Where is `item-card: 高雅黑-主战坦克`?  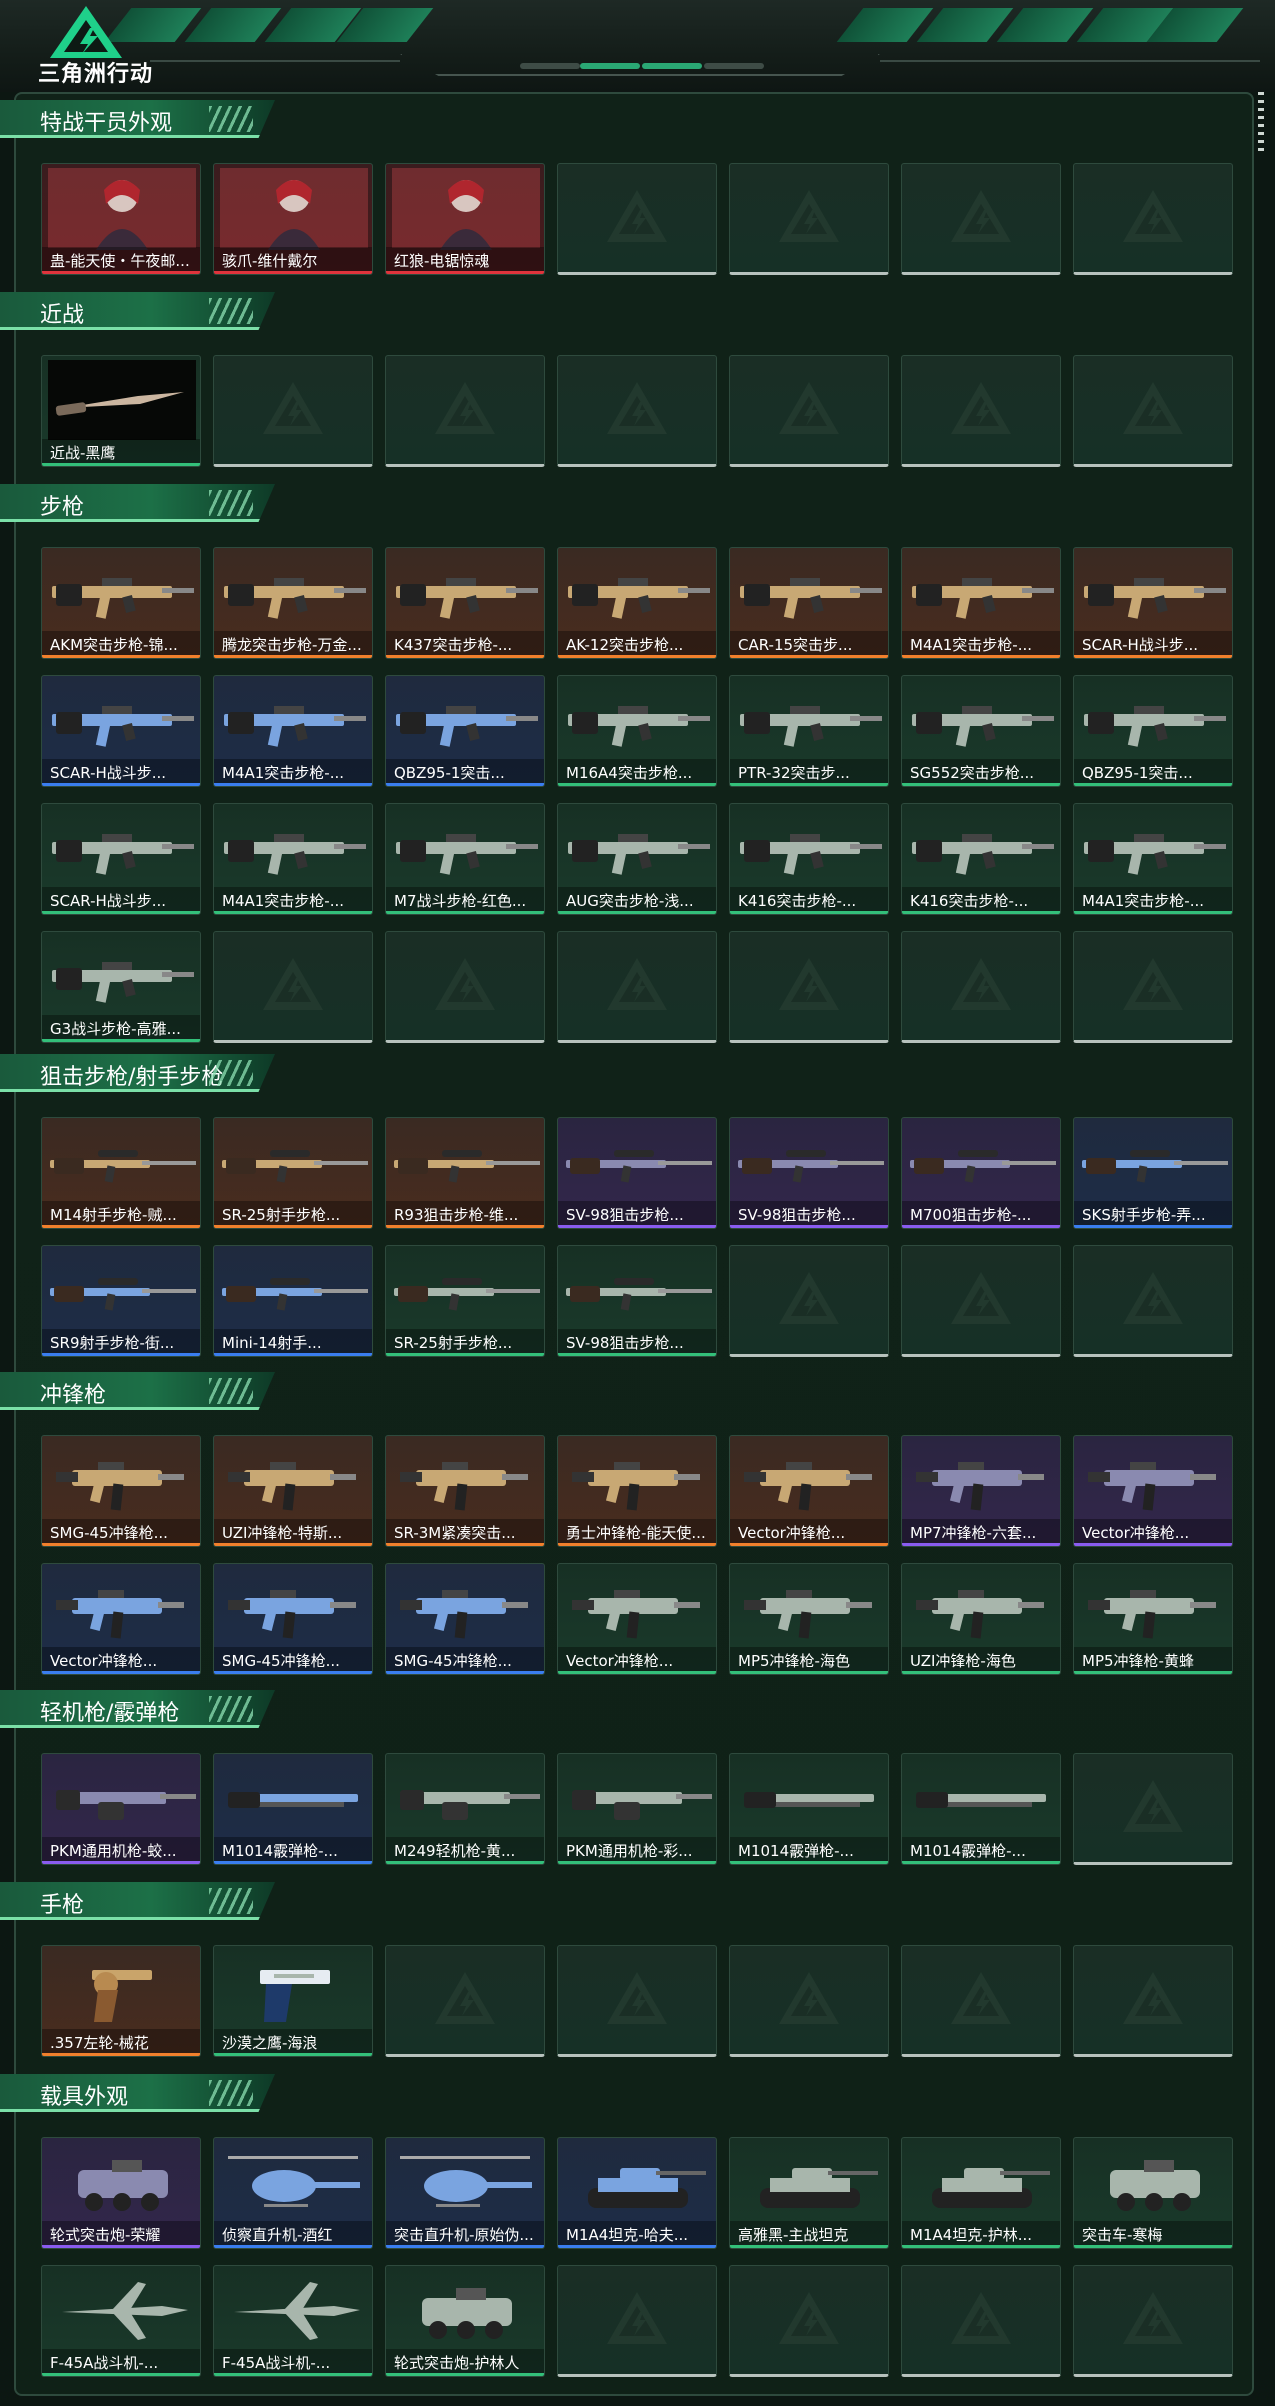 item-card: 高雅黑-主战坦克 is located at coordinates (809, 2193).